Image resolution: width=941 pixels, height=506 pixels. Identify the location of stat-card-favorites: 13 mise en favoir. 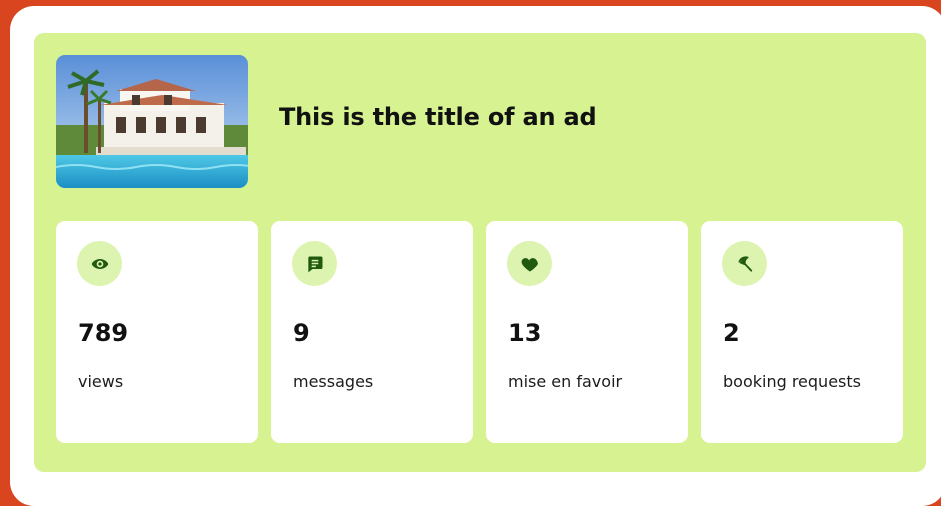
(587, 332).